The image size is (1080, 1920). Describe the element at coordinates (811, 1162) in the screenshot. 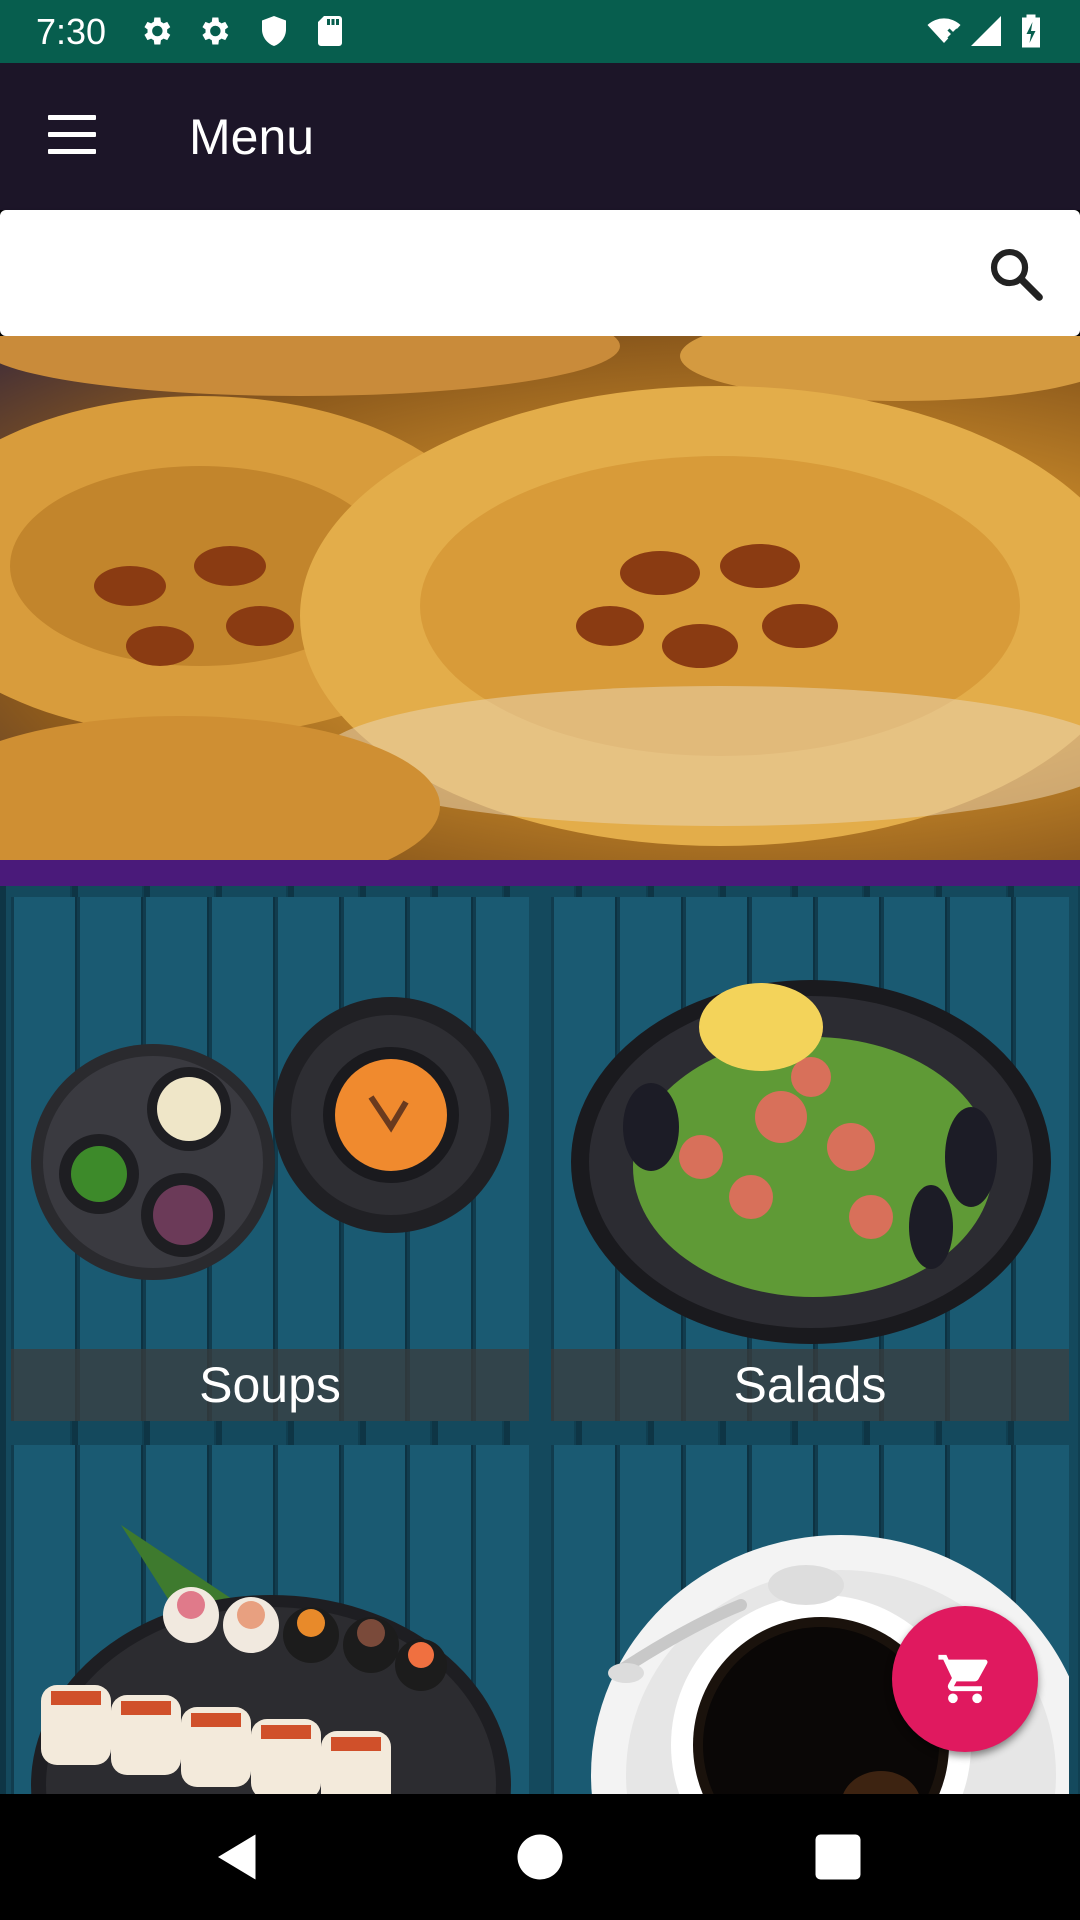

I see `salads-image` at that location.